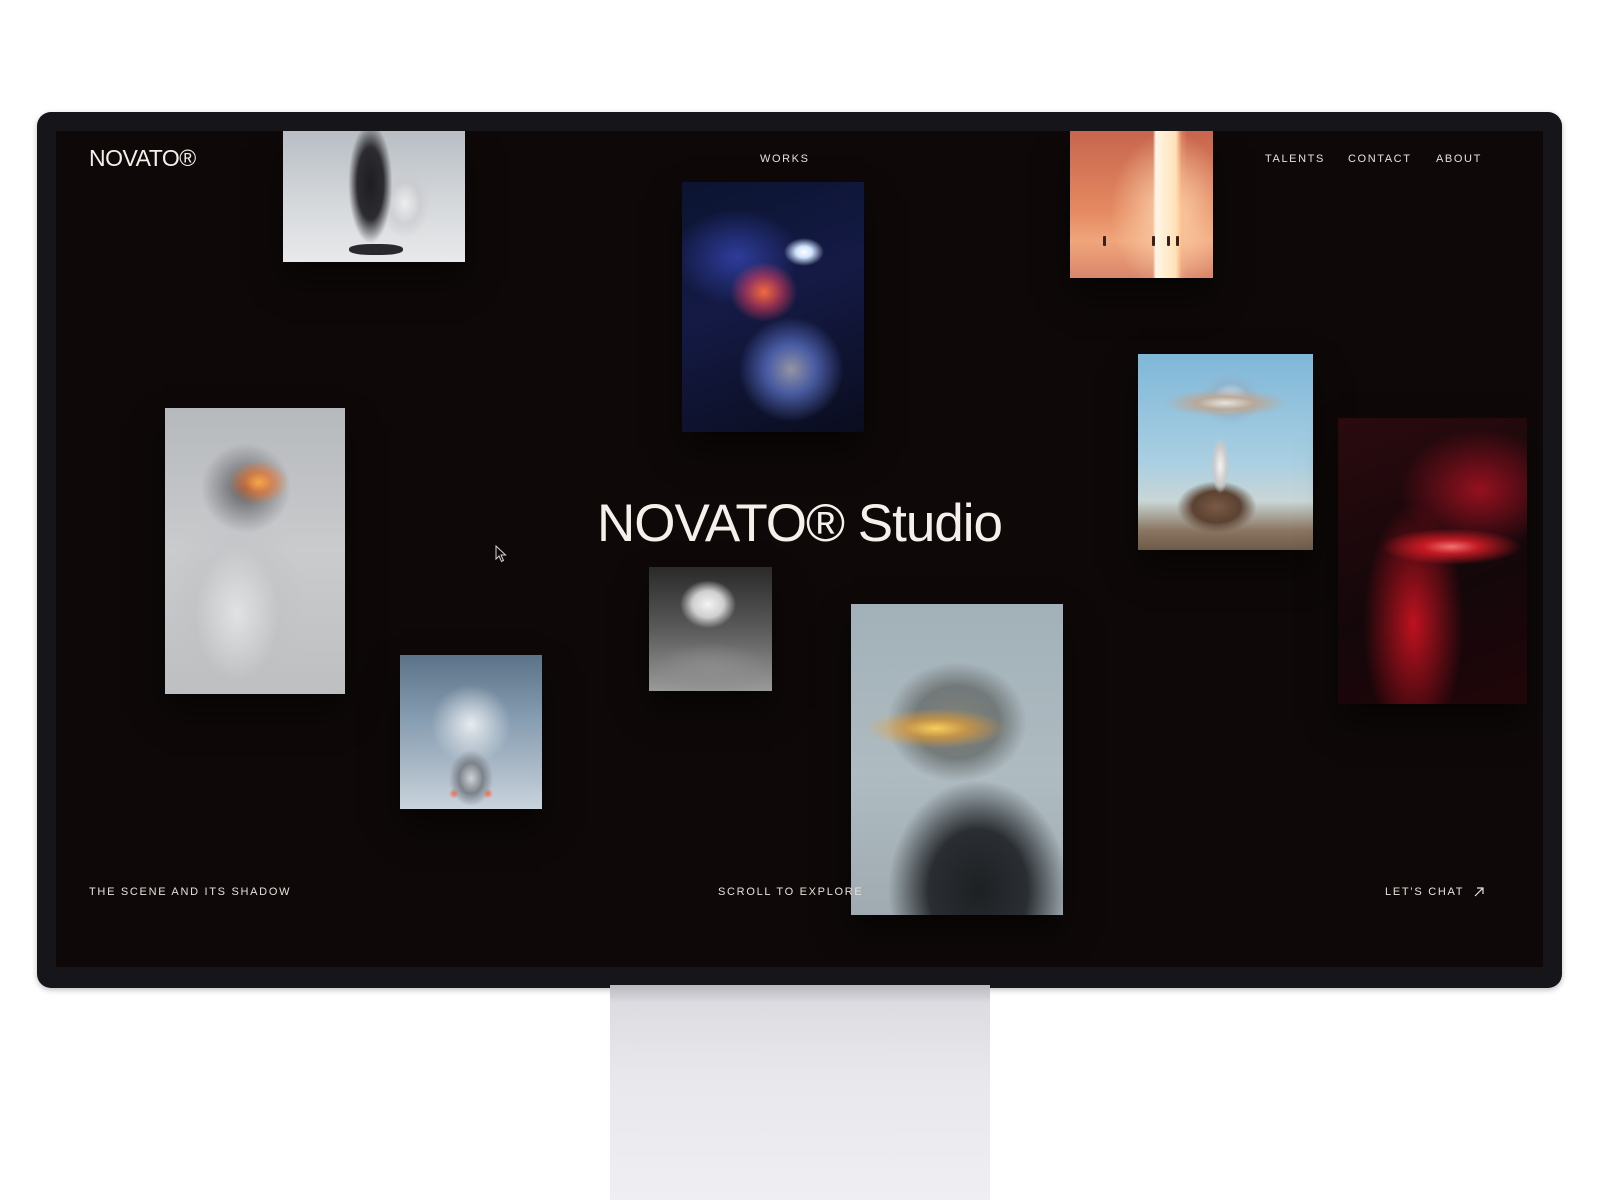 This screenshot has width=1600, height=1200. What do you see at coordinates (800, 1092) in the screenshot?
I see `monitor-stand` at bounding box center [800, 1092].